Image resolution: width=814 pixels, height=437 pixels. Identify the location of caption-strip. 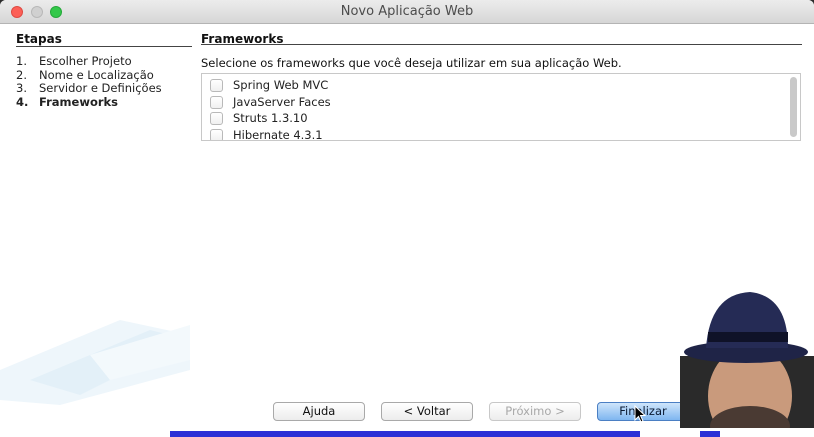
(407, 432).